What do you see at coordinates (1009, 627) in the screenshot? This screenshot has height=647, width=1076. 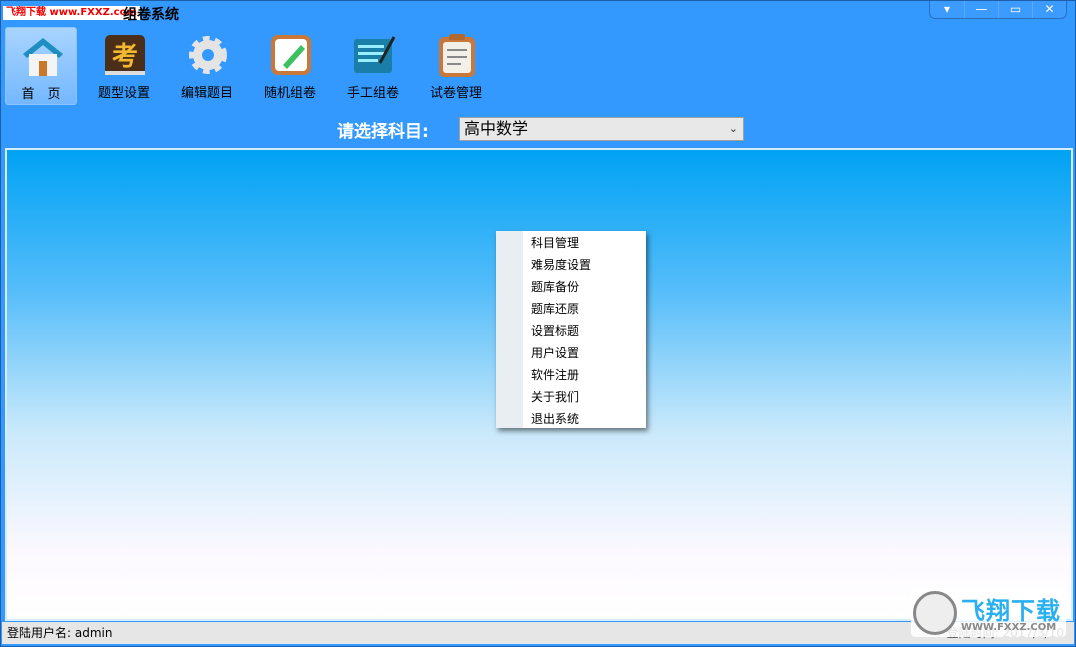 I see `logo-url: WWW.FXXZ.COM` at bounding box center [1009, 627].